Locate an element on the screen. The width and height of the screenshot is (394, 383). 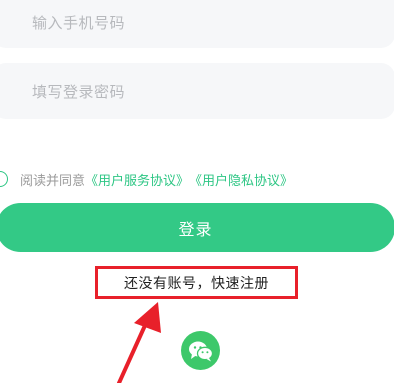
password-input-placeholder: 填写登录密码 is located at coordinates (79, 91).